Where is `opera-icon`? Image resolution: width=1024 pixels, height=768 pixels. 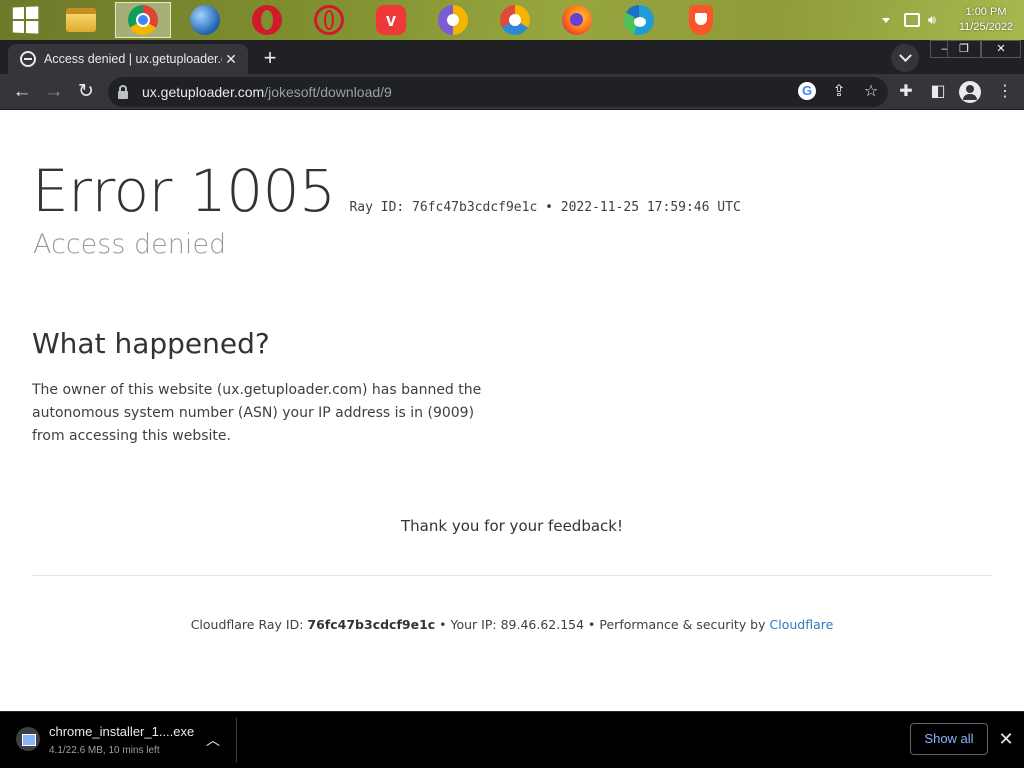
opera-icon is located at coordinates (267, 20).